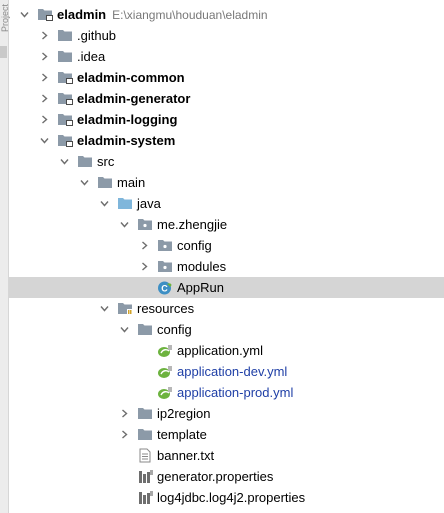  I want to click on tree-node-label: modules, so click(201, 266).